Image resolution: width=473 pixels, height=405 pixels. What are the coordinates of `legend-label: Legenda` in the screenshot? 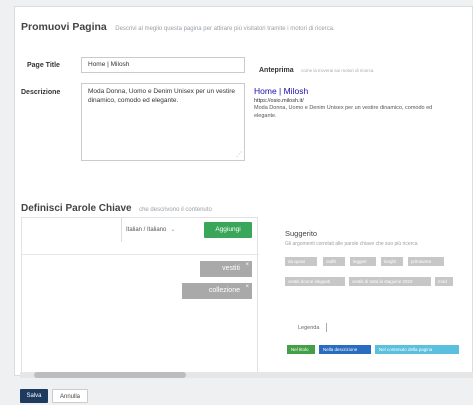 It's located at (309, 328).